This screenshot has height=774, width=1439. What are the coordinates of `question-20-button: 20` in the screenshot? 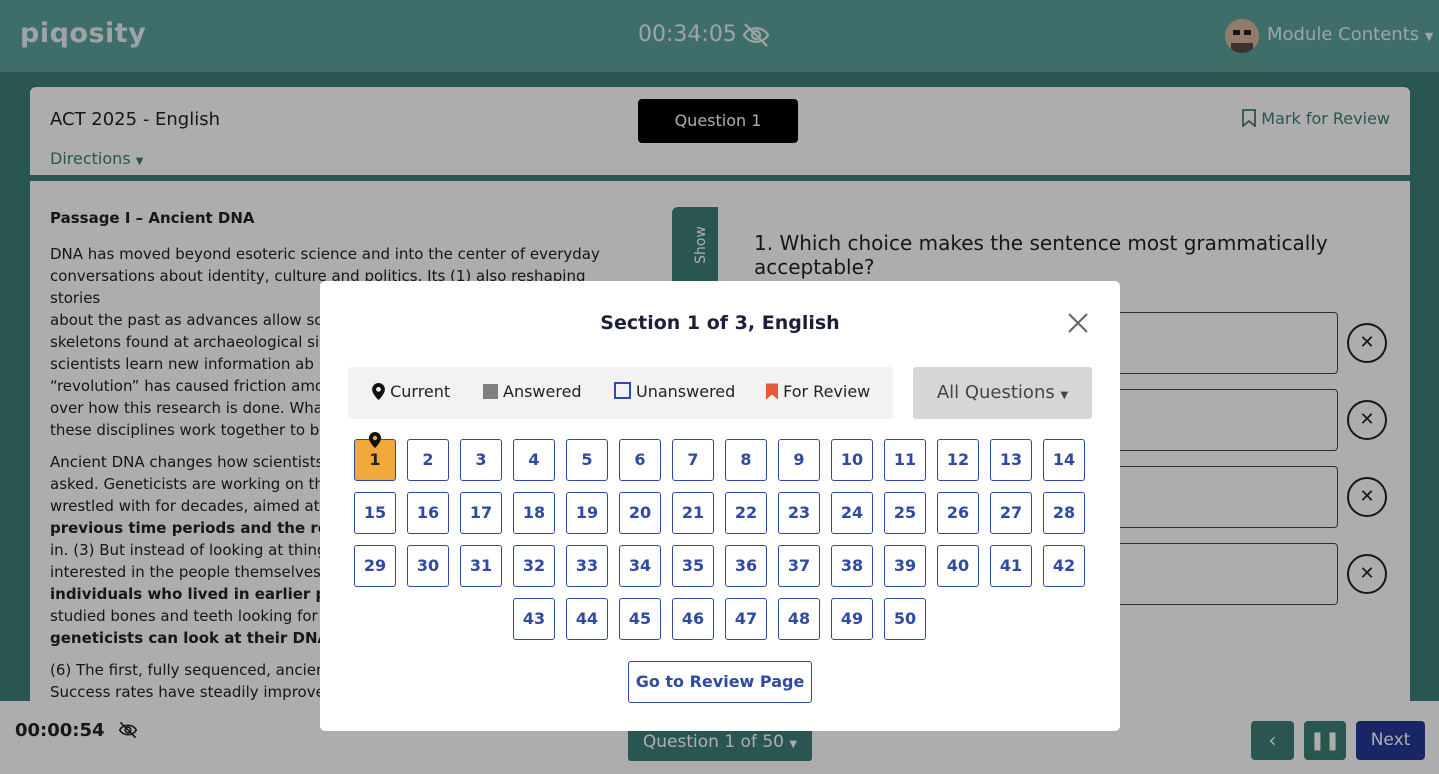 It's located at (640, 513).